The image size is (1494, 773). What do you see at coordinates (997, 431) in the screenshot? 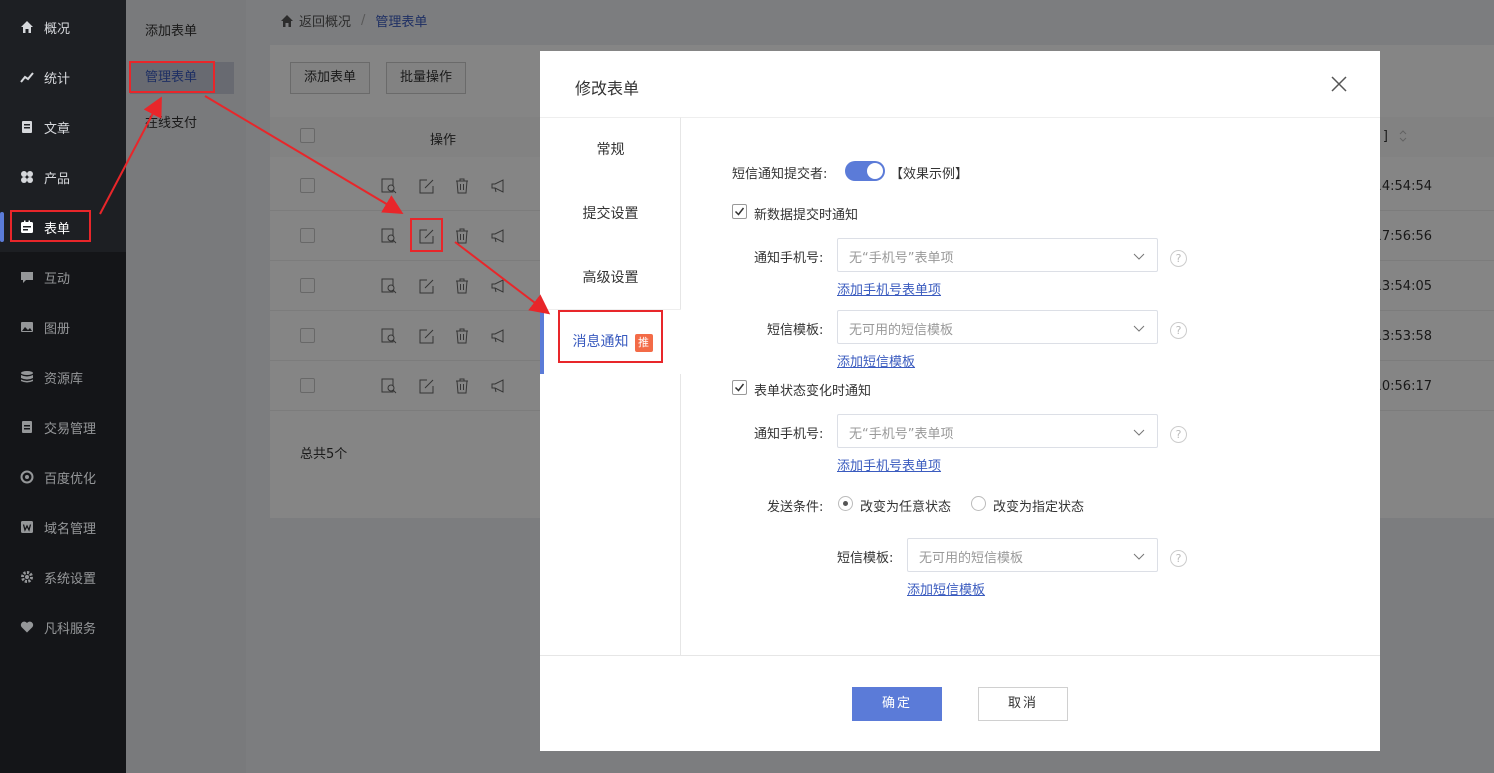
I see `phone-select-2: 无“手机号”表单项` at bounding box center [997, 431].